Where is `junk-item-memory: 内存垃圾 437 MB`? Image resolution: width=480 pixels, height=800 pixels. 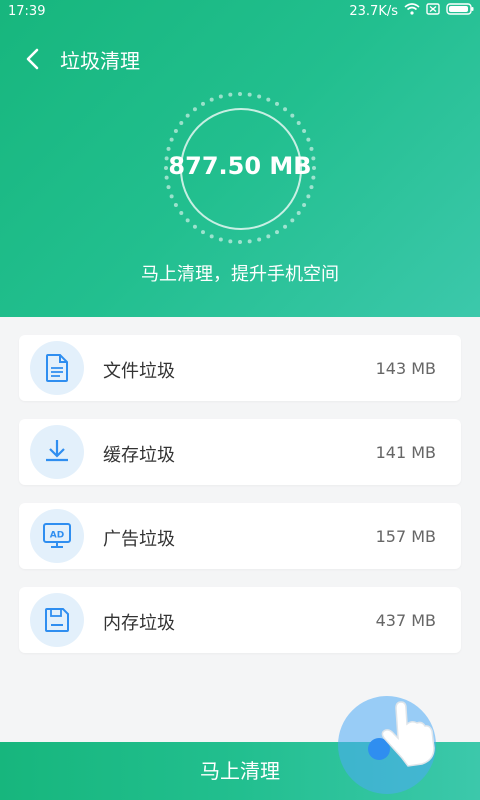
junk-item-memory: 内存垃圾 437 MB is located at coordinates (240, 620).